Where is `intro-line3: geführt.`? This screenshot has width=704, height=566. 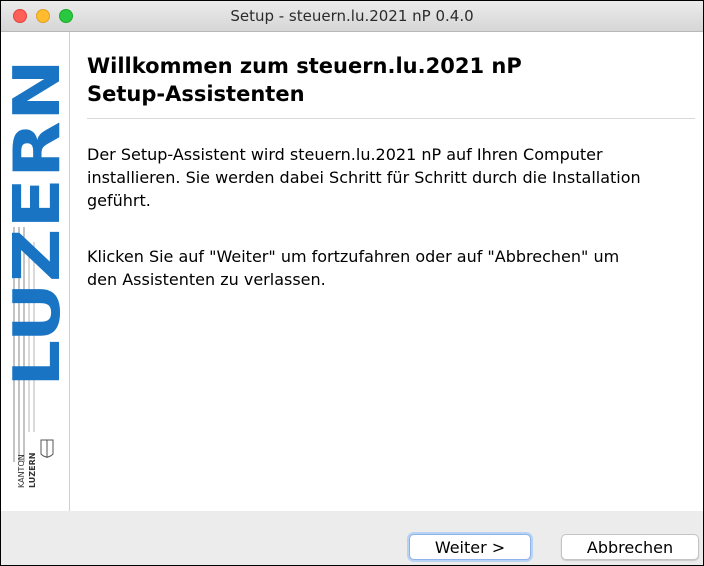 intro-line3: geführt. is located at coordinates (119, 200).